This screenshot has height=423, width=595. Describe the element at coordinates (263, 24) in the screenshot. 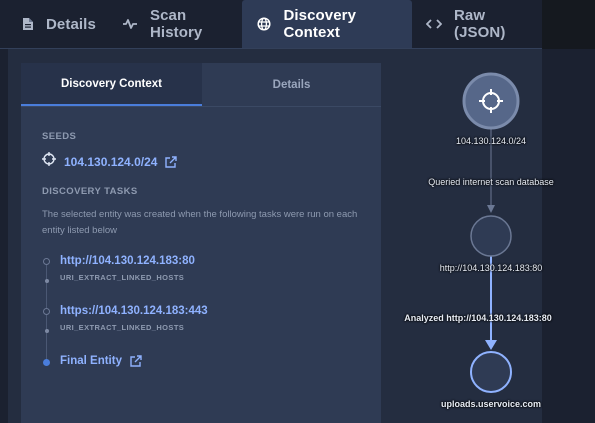

I see `globe-icon` at that location.